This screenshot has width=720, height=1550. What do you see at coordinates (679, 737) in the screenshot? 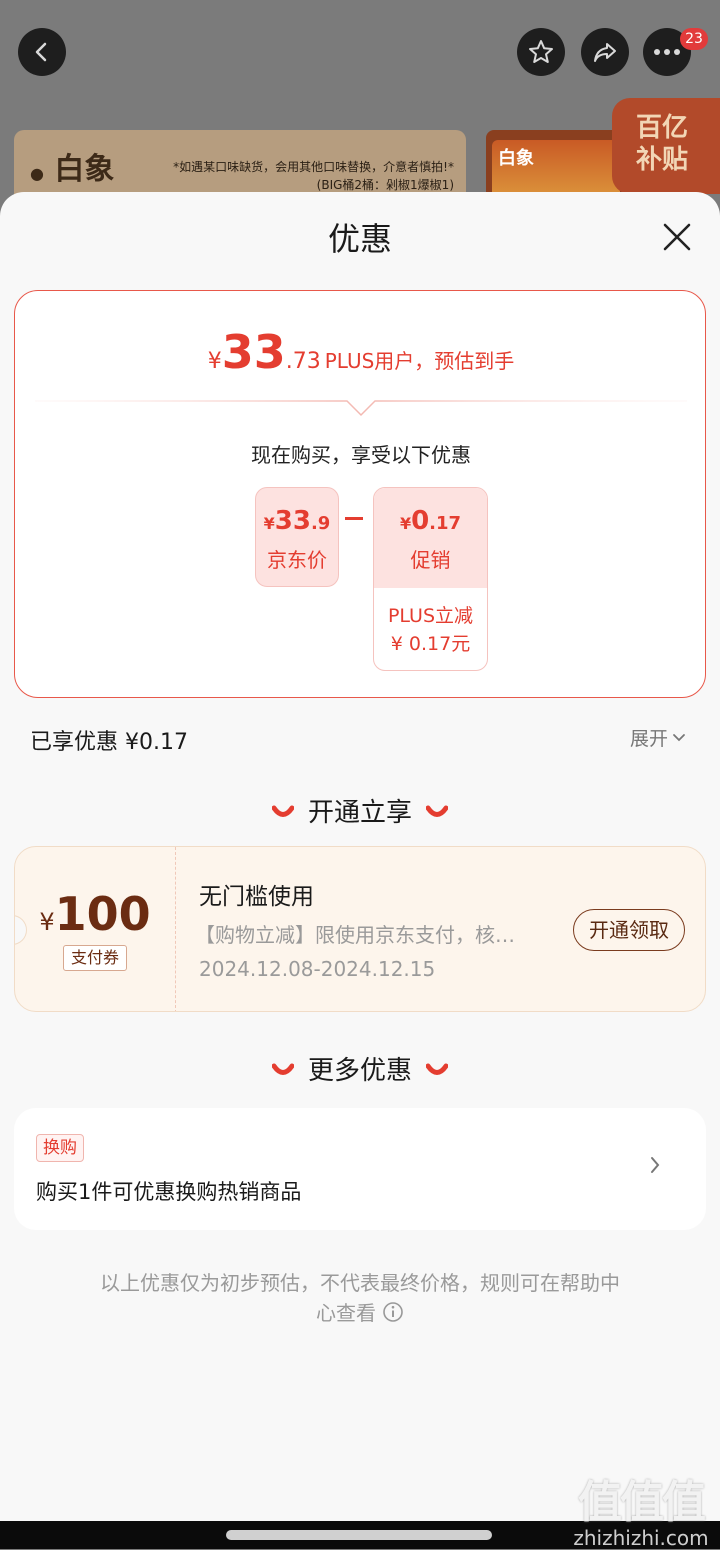
I see `chevron-down-icon` at bounding box center [679, 737].